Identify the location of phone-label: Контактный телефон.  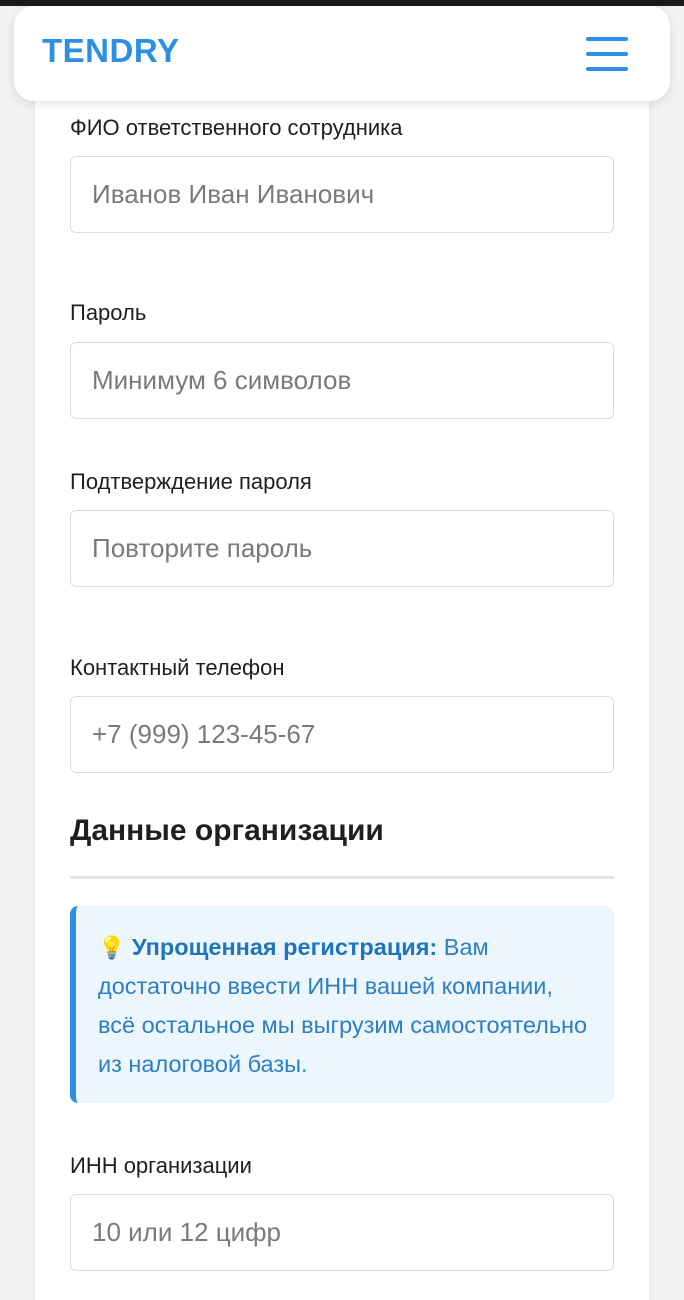
(177, 667).